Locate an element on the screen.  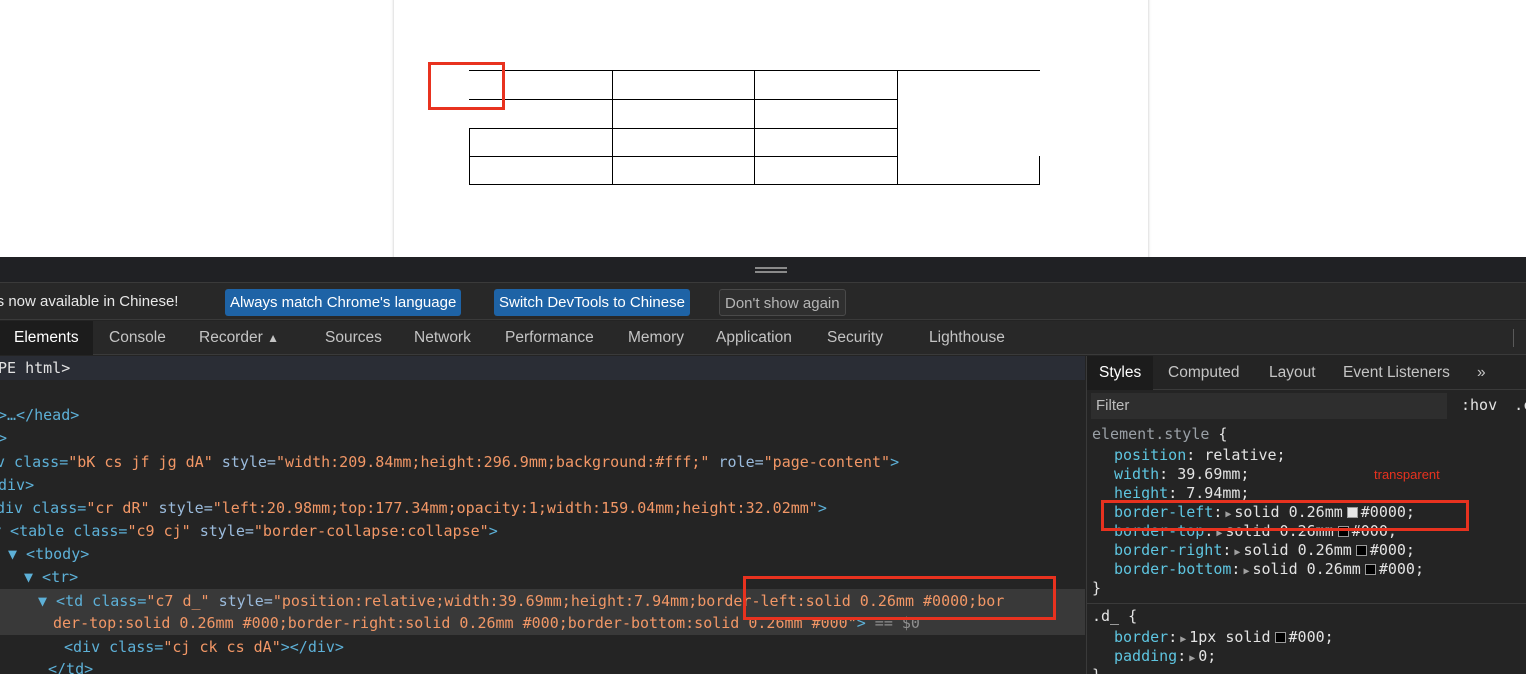
element-style-selector: element.style { is located at coordinates (1160, 434).